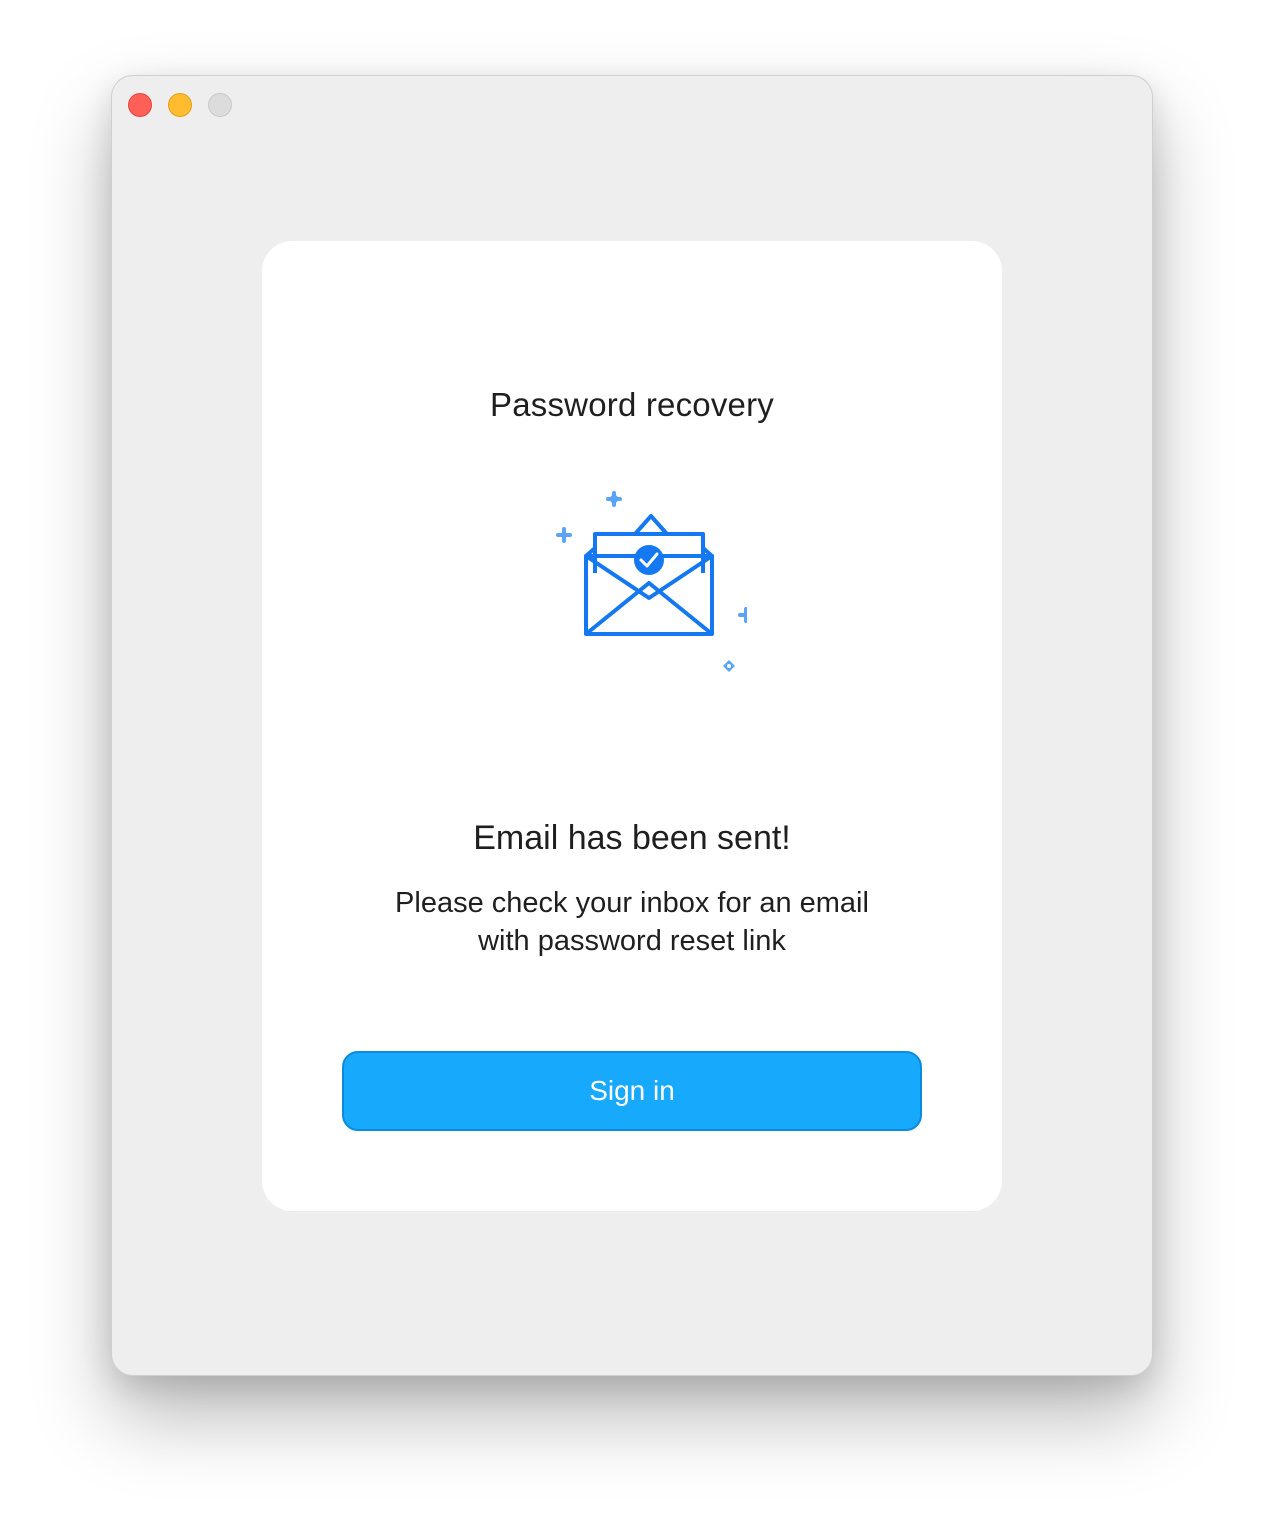  What do you see at coordinates (632, 941) in the screenshot?
I see `status-message-line: with password reset link` at bounding box center [632, 941].